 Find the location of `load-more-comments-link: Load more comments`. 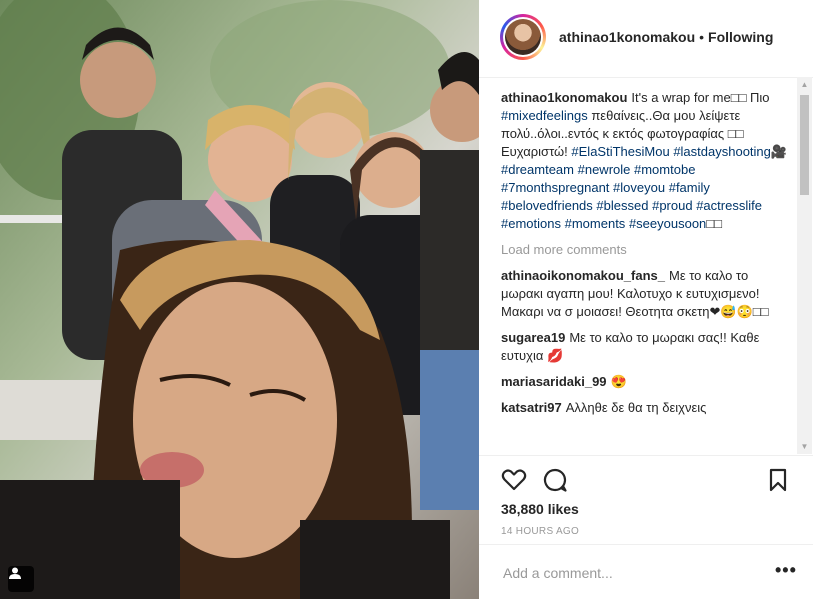

load-more-comments-link: Load more comments is located at coordinates (647, 250).